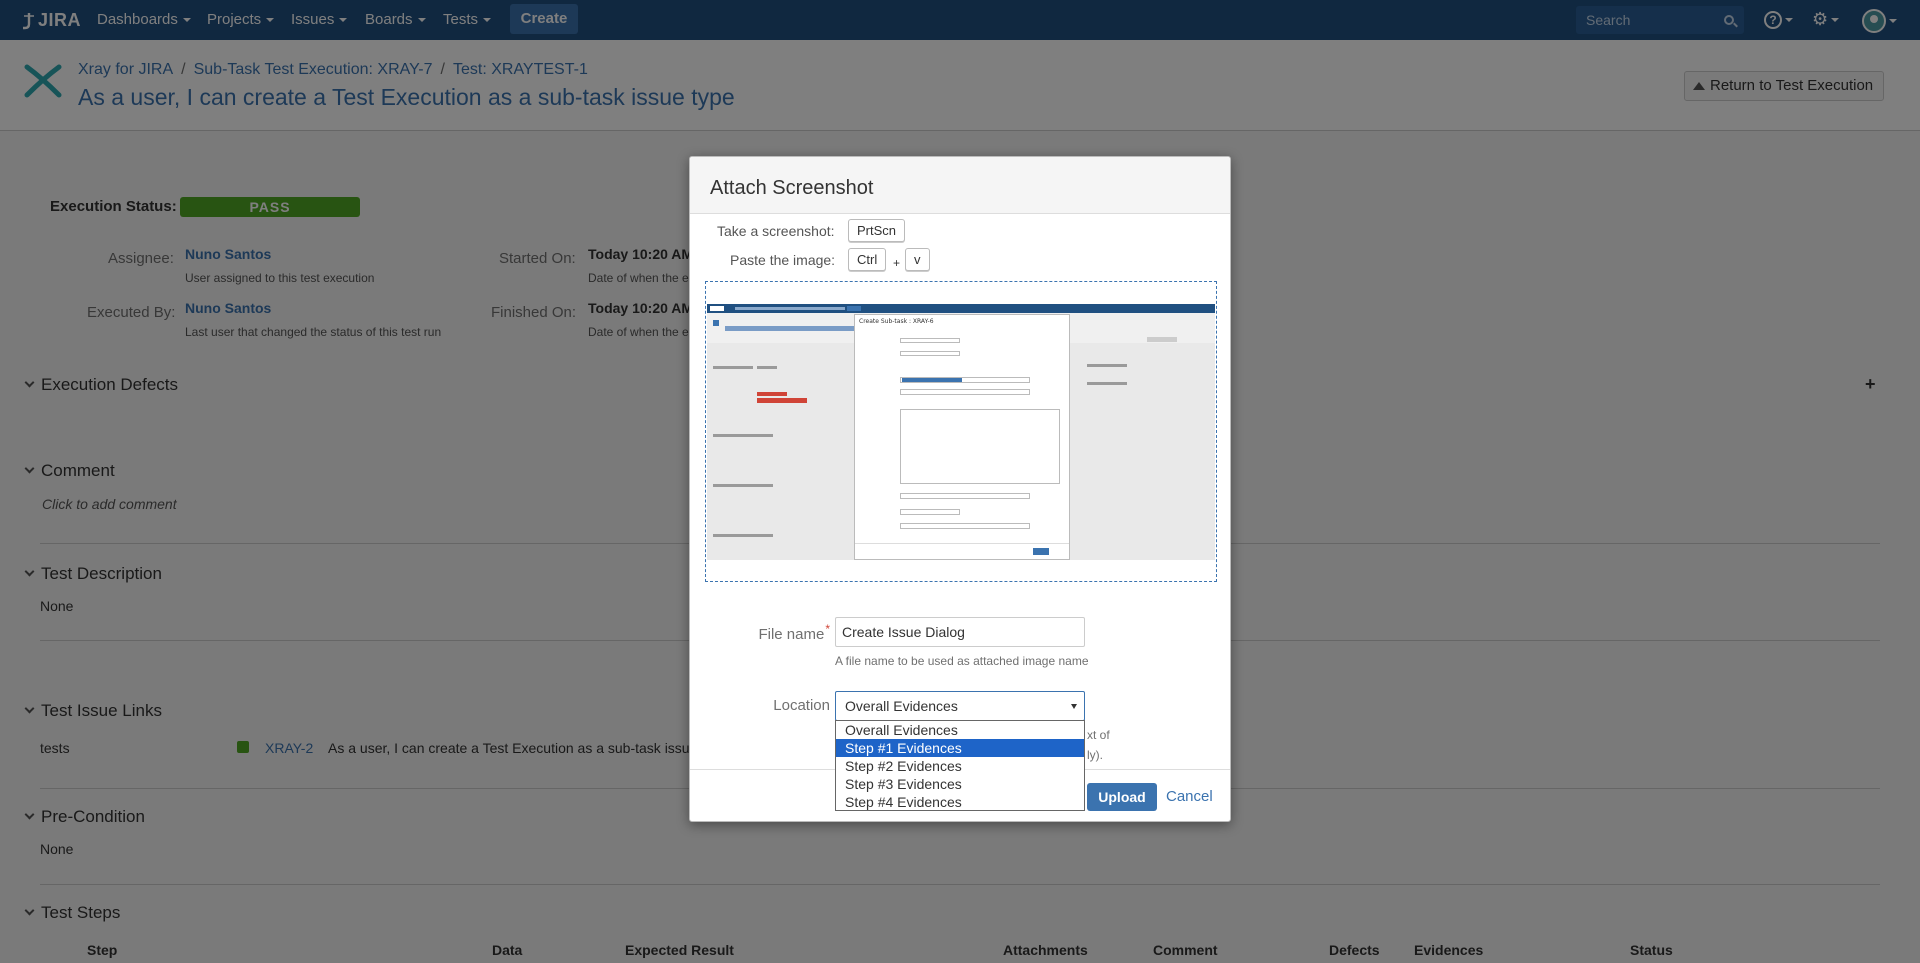 This screenshot has height=963, width=1920. I want to click on location-label: Location, so click(801, 705).